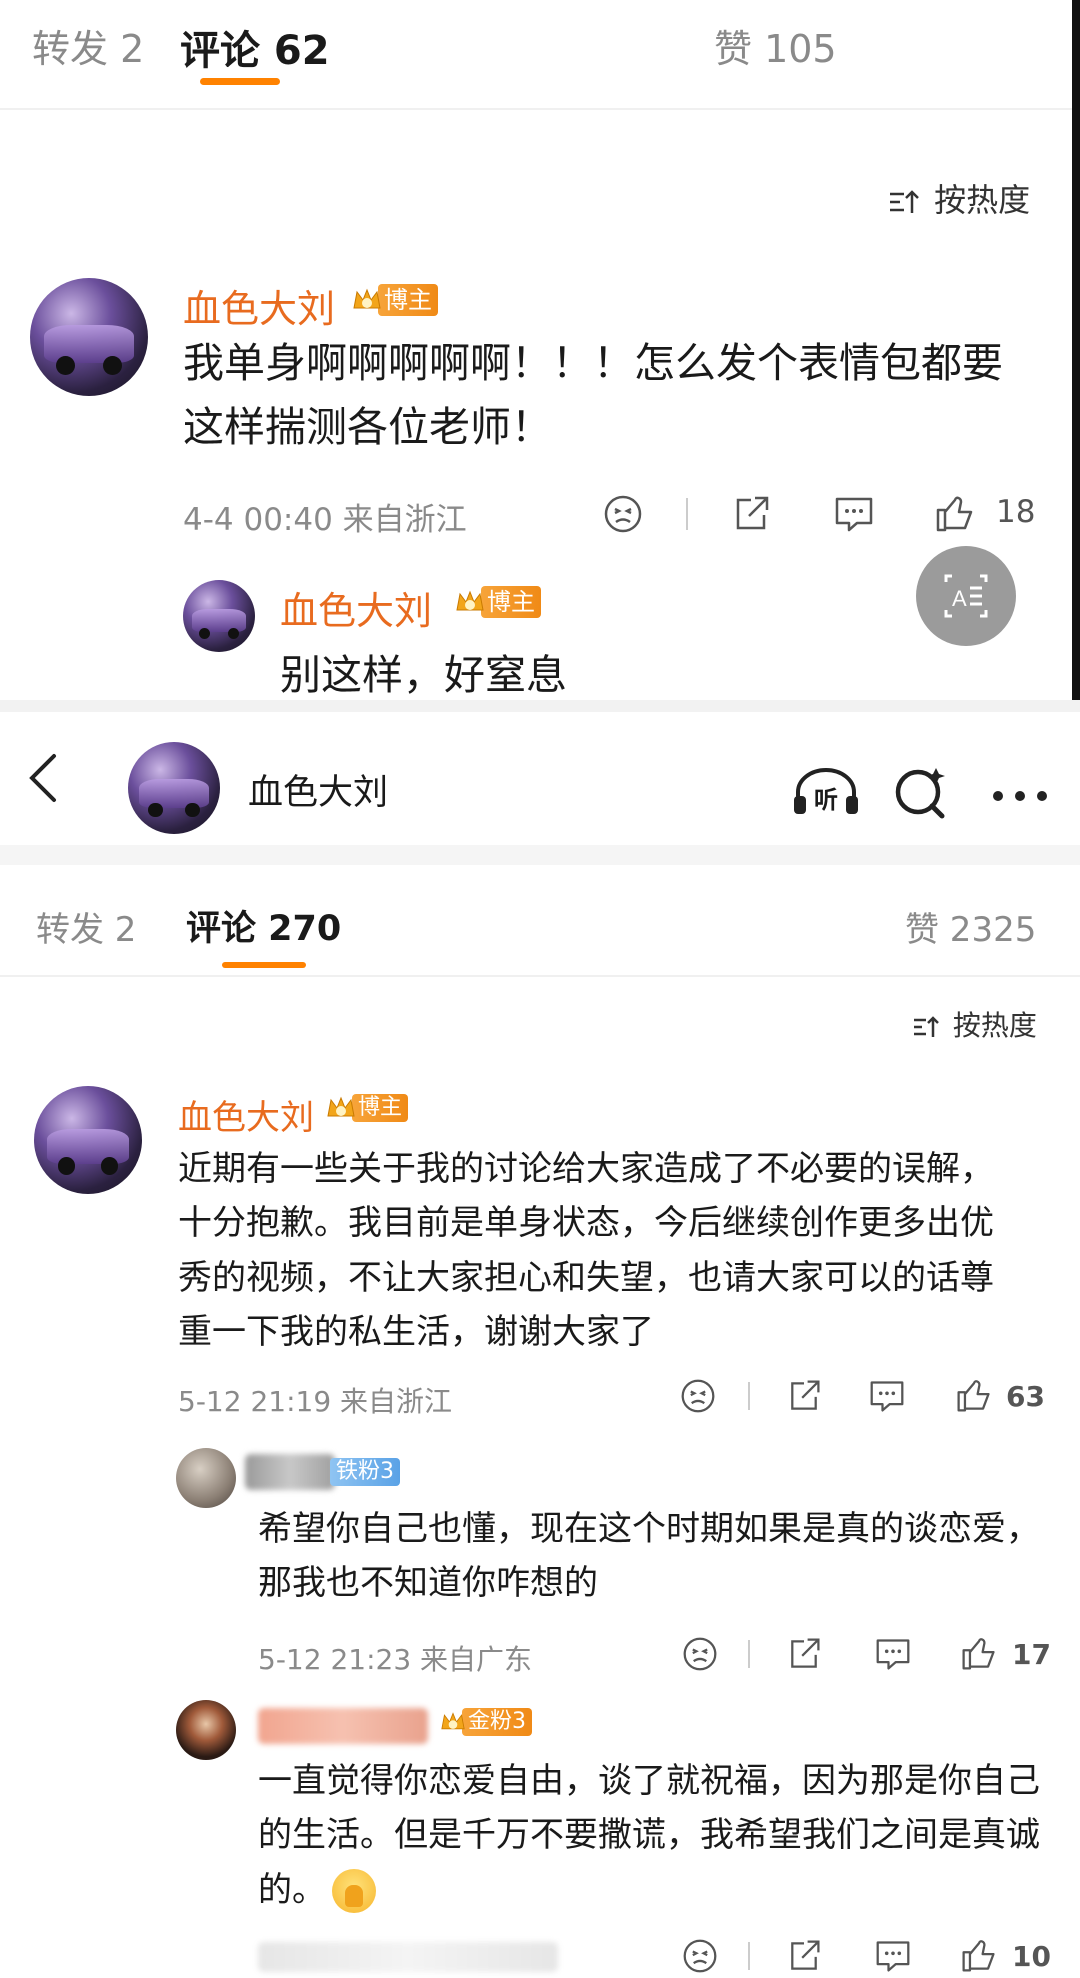  Describe the element at coordinates (255, 47) in the screenshot. I see `tab-comments: 评论 62` at that location.